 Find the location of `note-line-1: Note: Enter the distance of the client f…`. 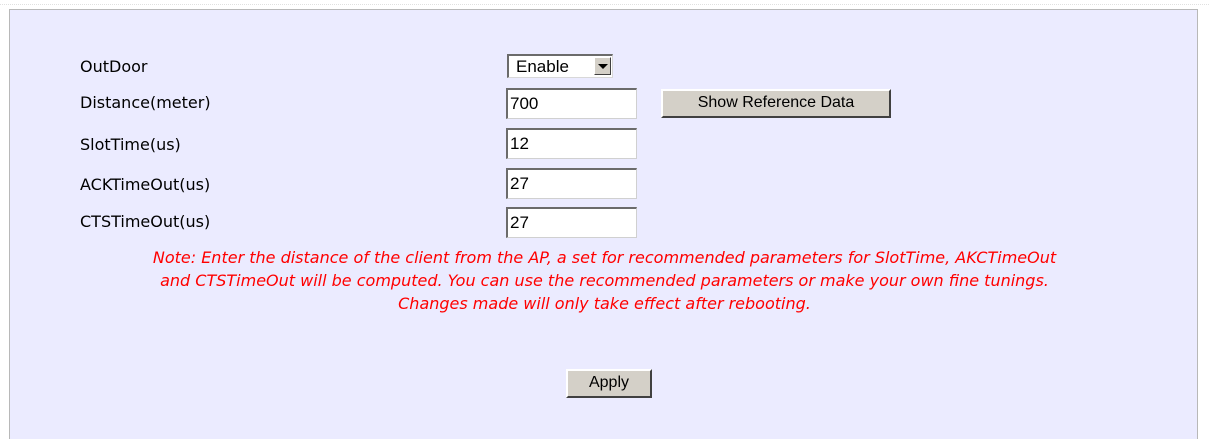

note-line-1: Note: Enter the distance of the client f… is located at coordinates (604, 257).